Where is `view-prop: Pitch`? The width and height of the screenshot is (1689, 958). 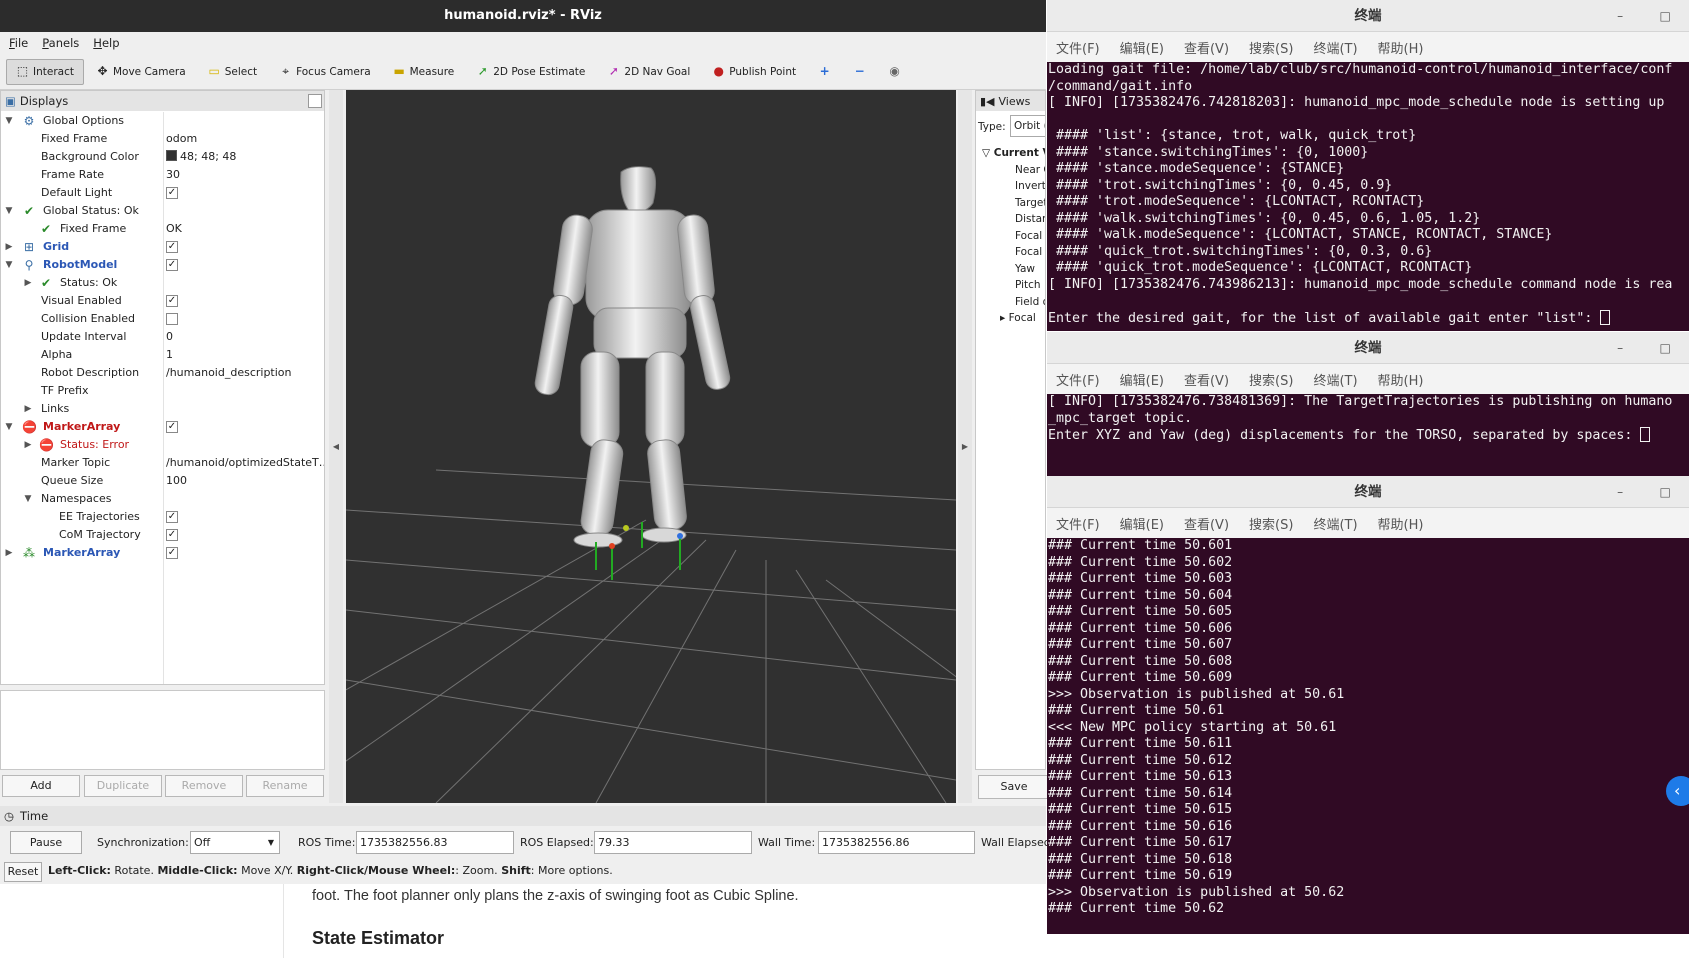
view-prop: Pitch is located at coordinates (1028, 285).